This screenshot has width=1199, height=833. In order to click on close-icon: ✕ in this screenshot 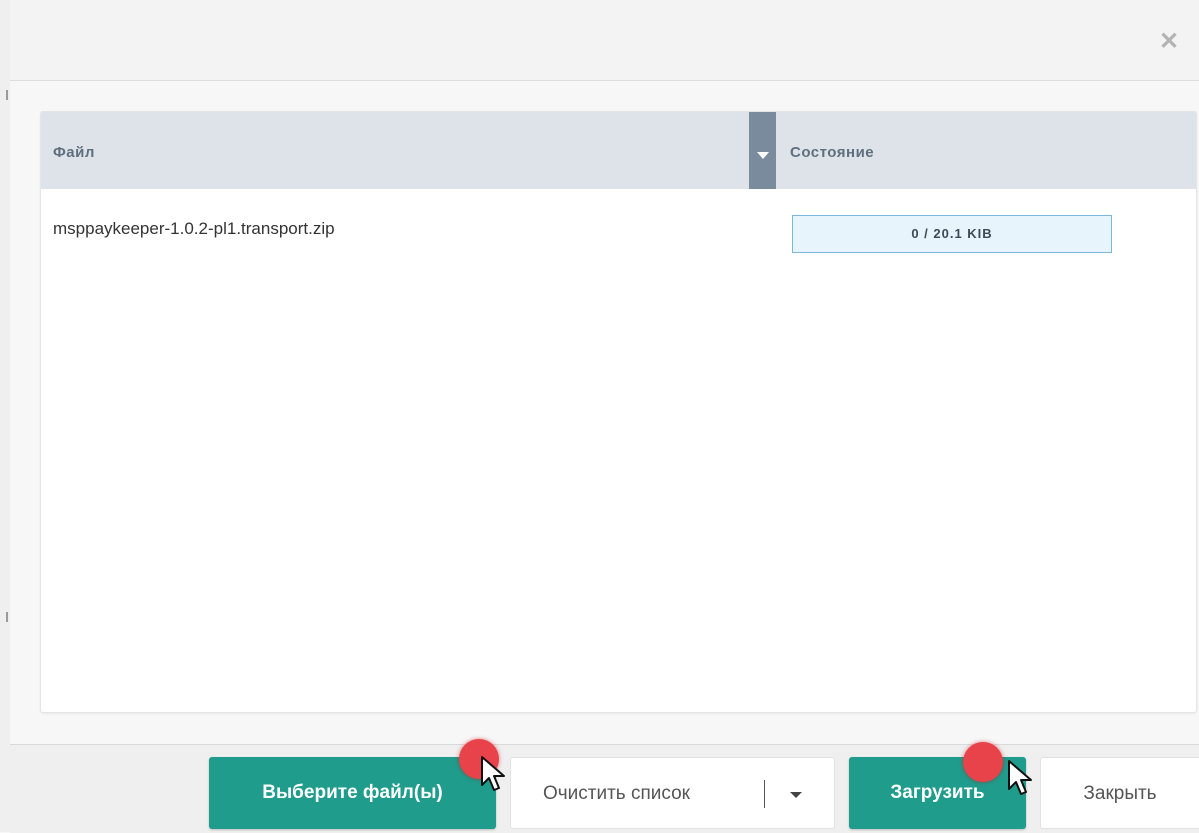, I will do `click(1169, 42)`.